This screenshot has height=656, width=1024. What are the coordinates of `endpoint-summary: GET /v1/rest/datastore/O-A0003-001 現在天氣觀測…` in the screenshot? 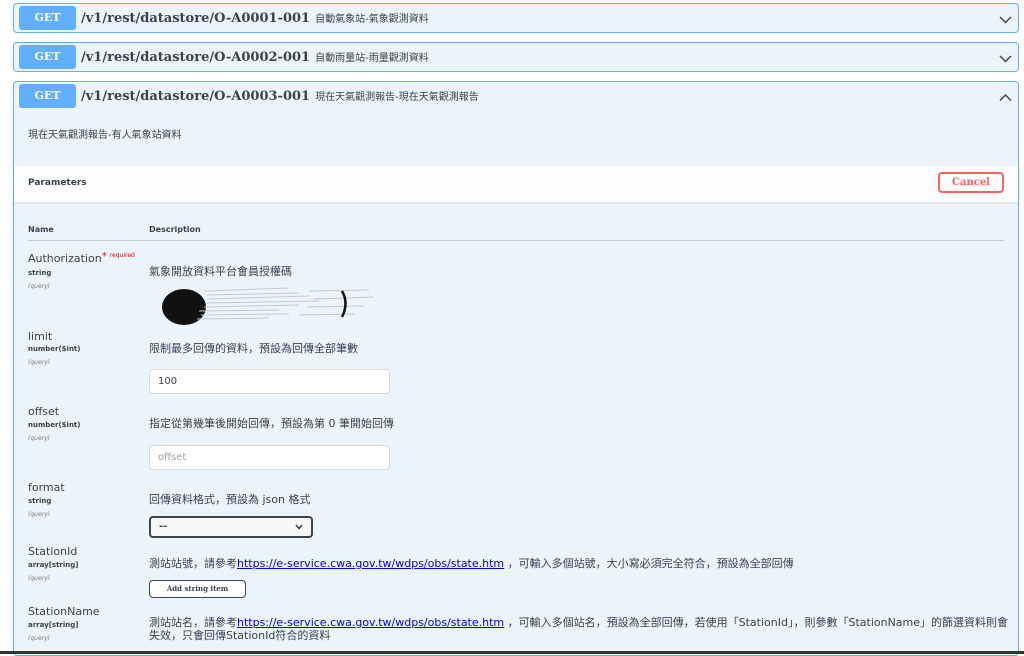 It's located at (516, 97).